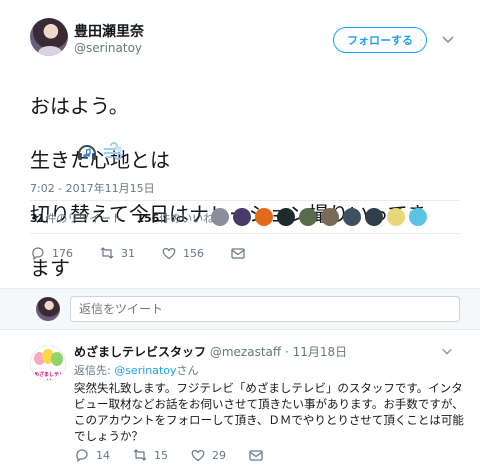 Image resolution: width=480 pixels, height=474 pixels. I want to click on like-button: 156, so click(182, 253).